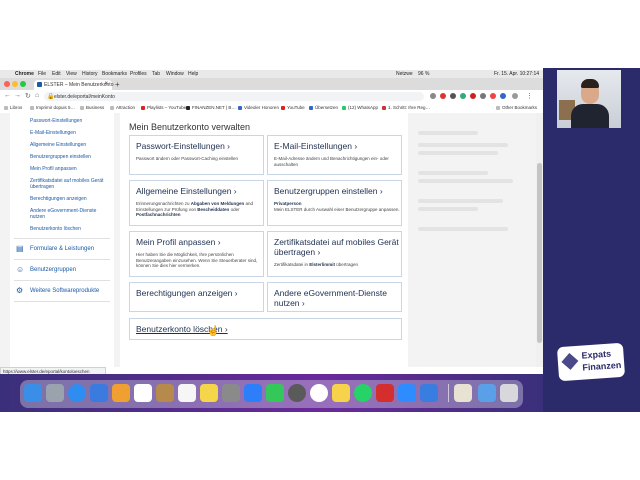 The image size is (640, 480). I want to click on new-tab-icon: +, so click(117, 84).